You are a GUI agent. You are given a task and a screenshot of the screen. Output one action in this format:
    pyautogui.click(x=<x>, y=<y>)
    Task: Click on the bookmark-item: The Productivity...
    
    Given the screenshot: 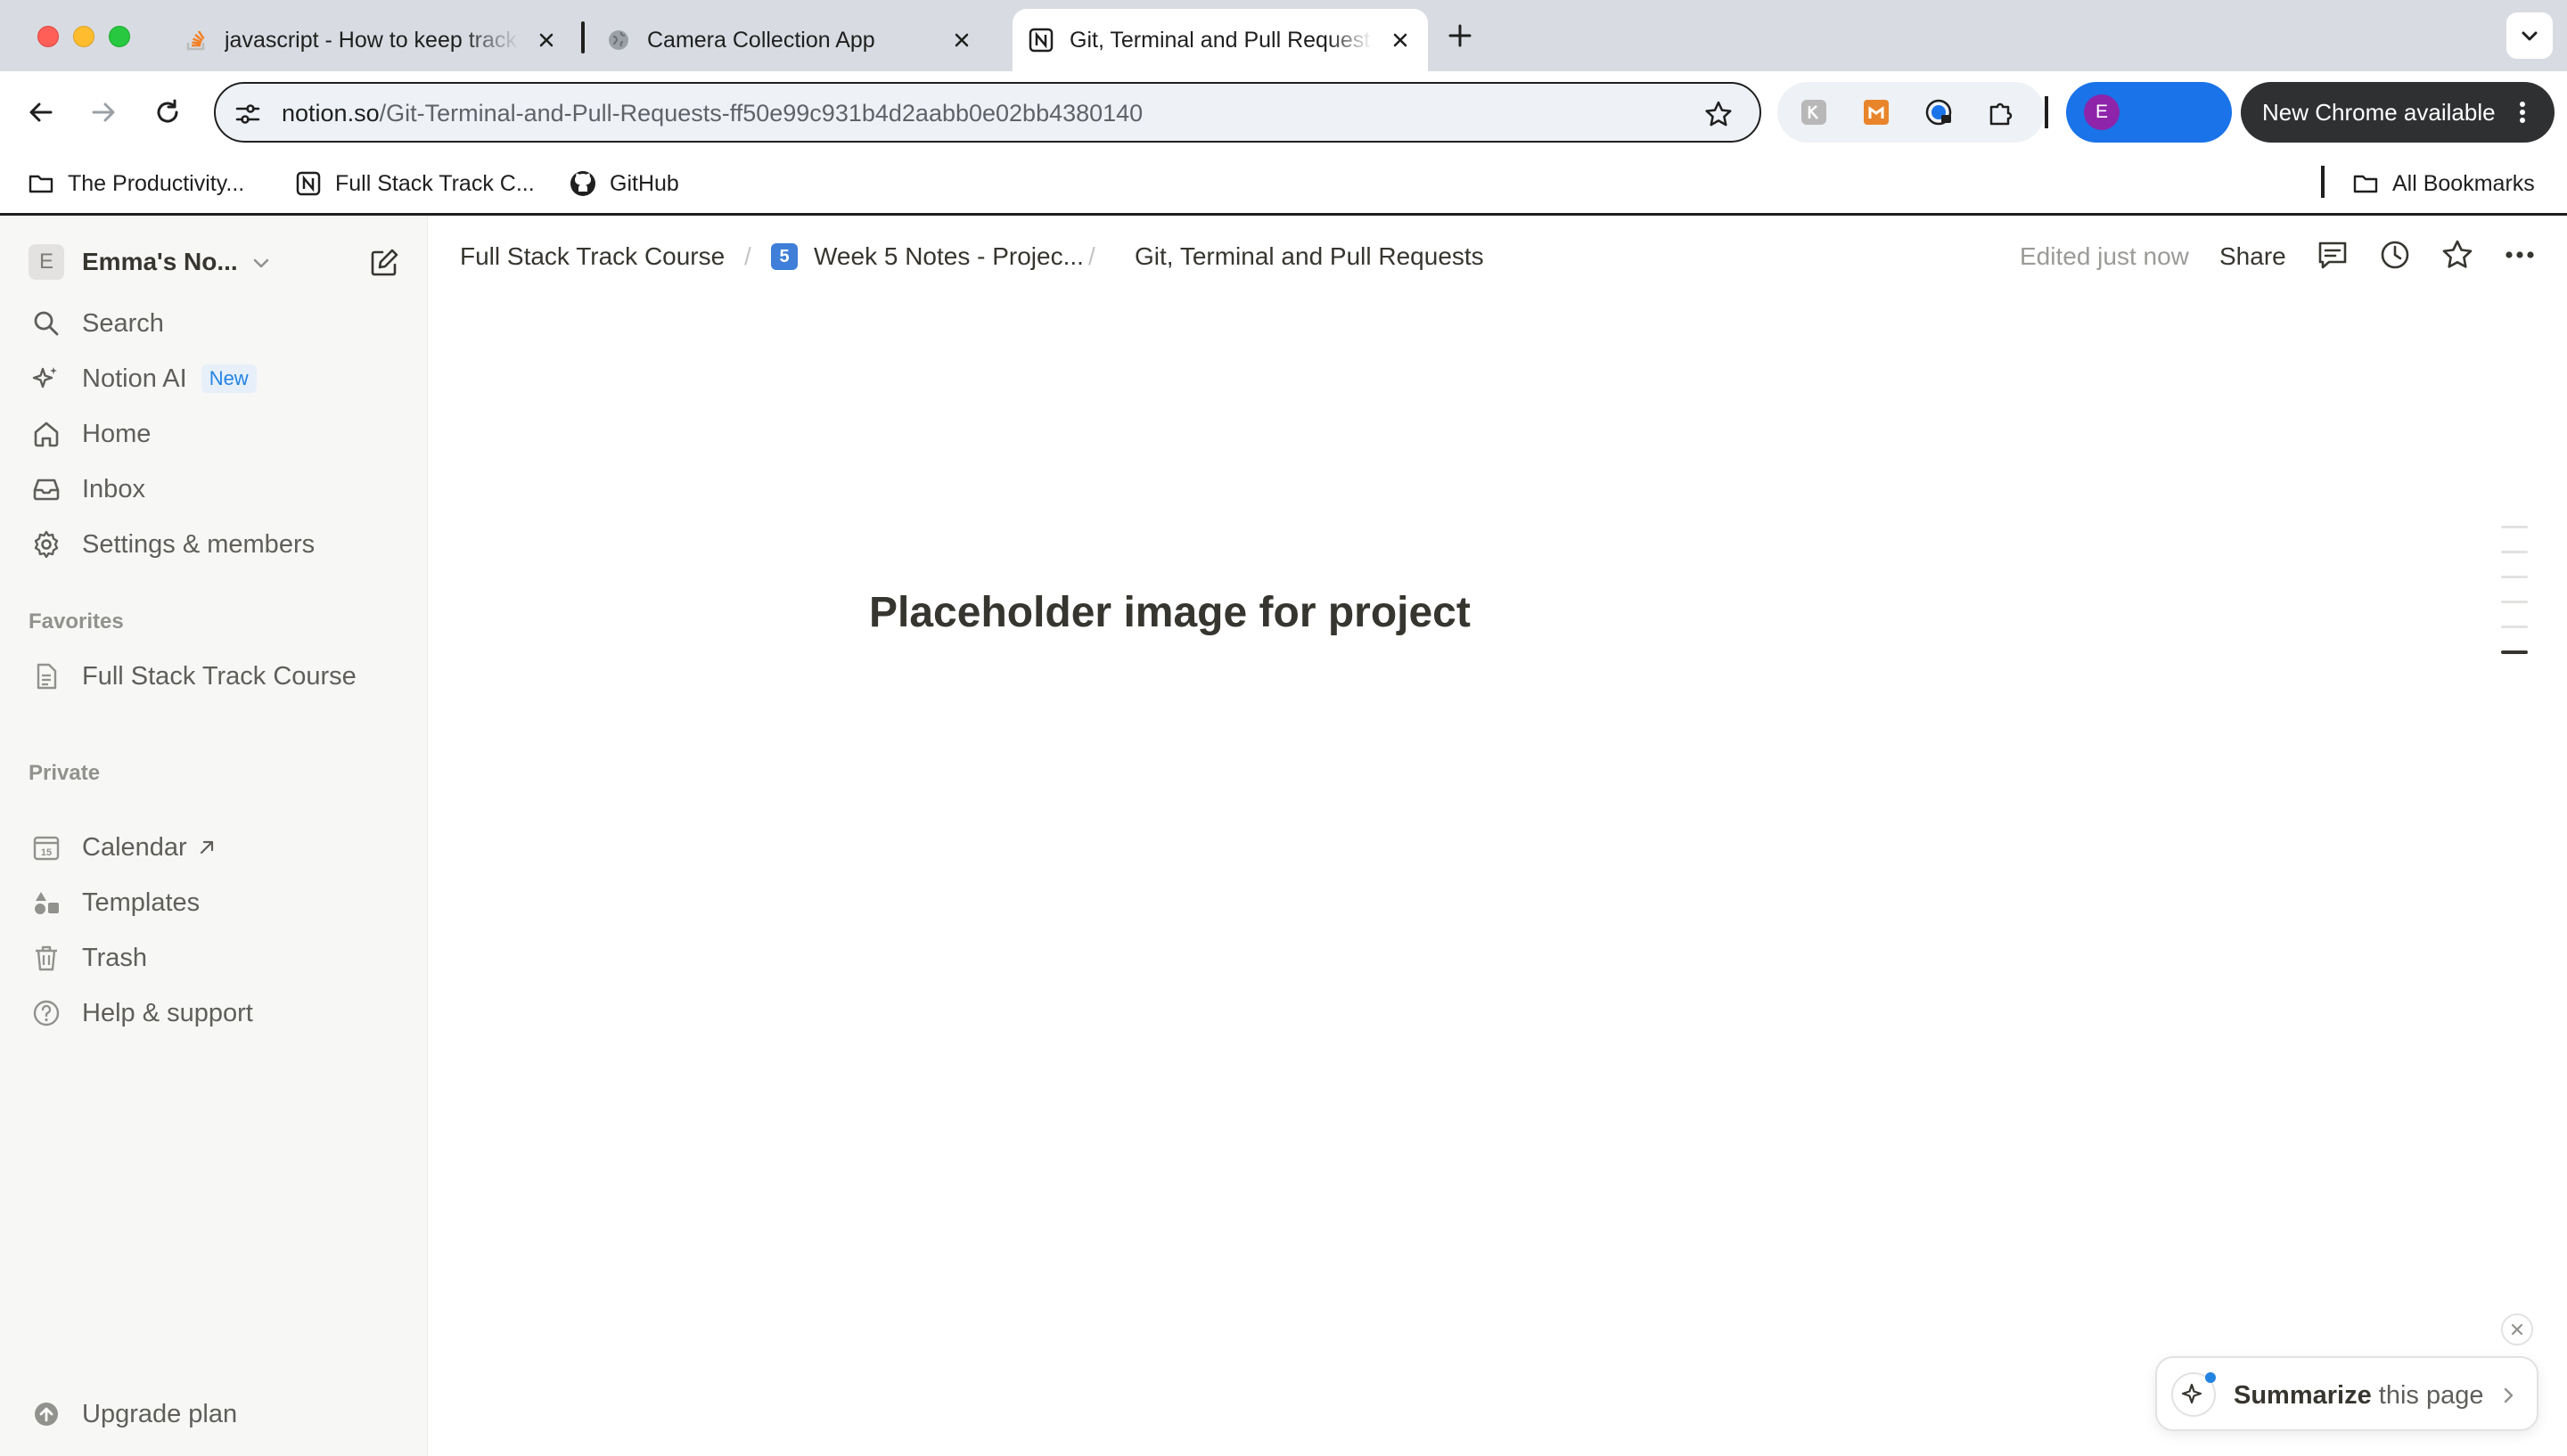 What is the action you would take?
    pyautogui.click(x=135, y=183)
    